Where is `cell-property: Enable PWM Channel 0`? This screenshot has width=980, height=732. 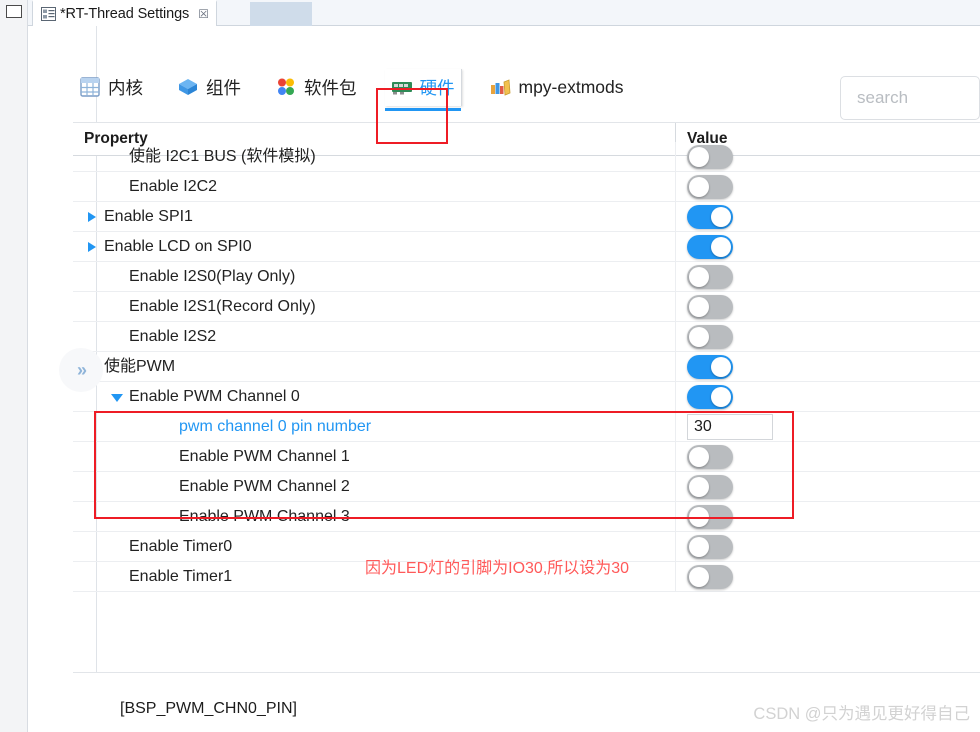
cell-property: Enable PWM Channel 0 is located at coordinates (374, 397).